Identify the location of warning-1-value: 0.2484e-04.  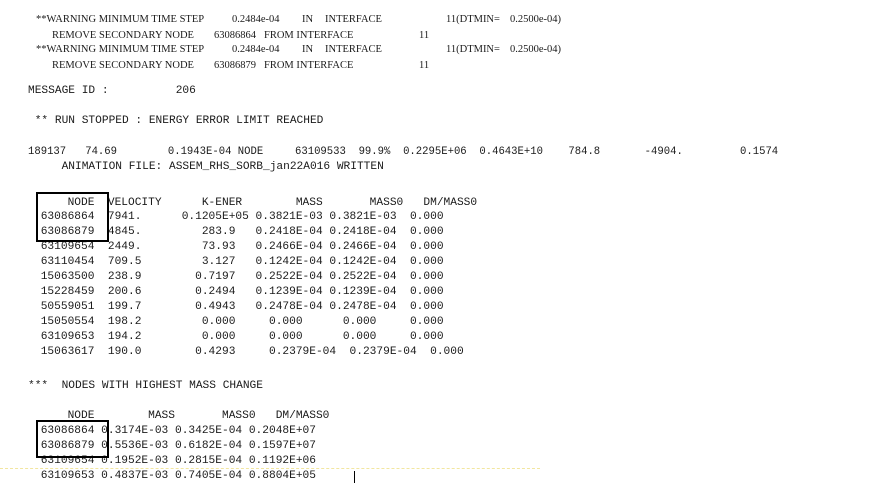
(256, 19).